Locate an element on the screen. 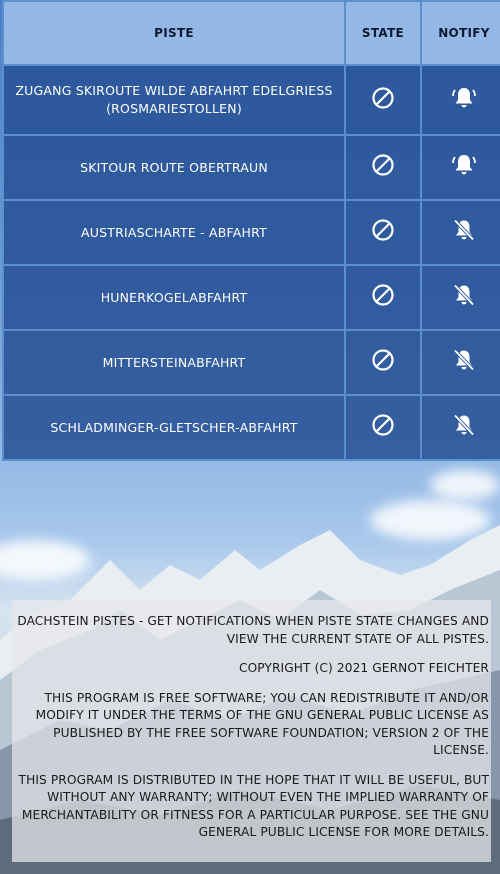 Image resolution: width=500 pixels, height=874 pixels. table-header-row: PISTE STATE NOTIFY is located at coordinates (251, 33).